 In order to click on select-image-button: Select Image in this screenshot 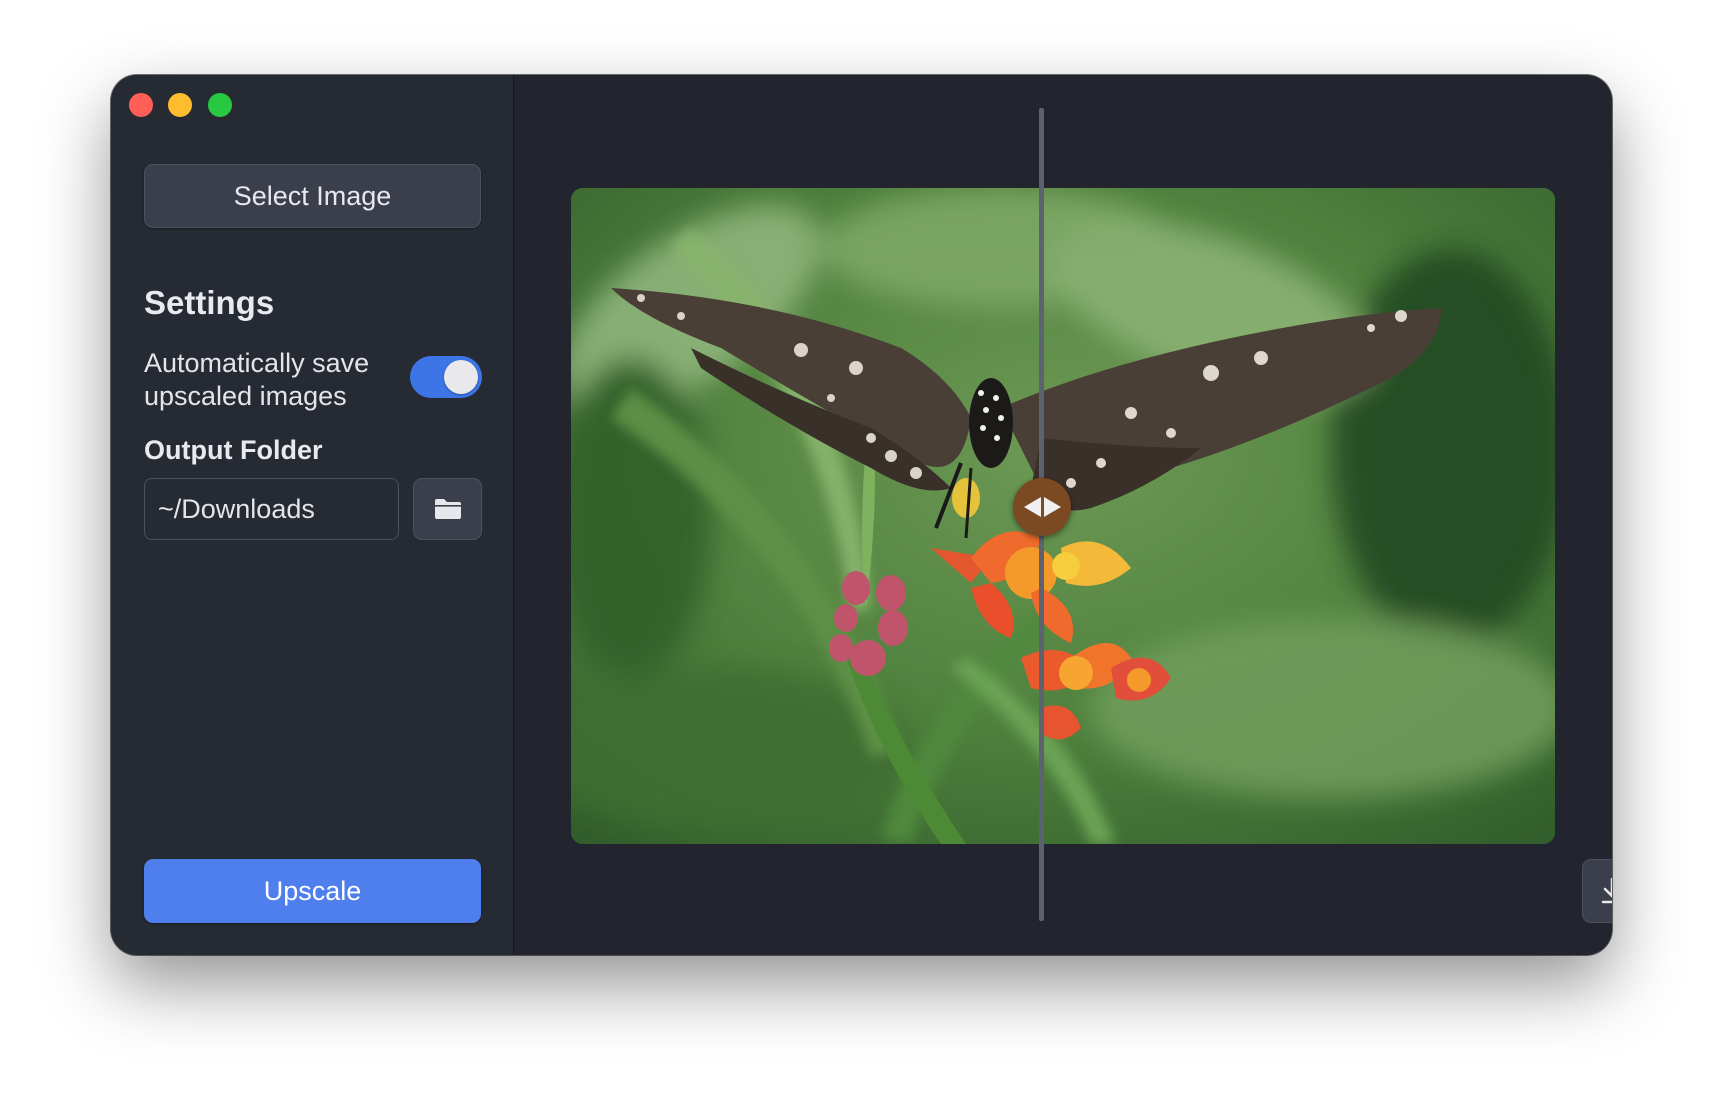, I will do `click(312, 196)`.